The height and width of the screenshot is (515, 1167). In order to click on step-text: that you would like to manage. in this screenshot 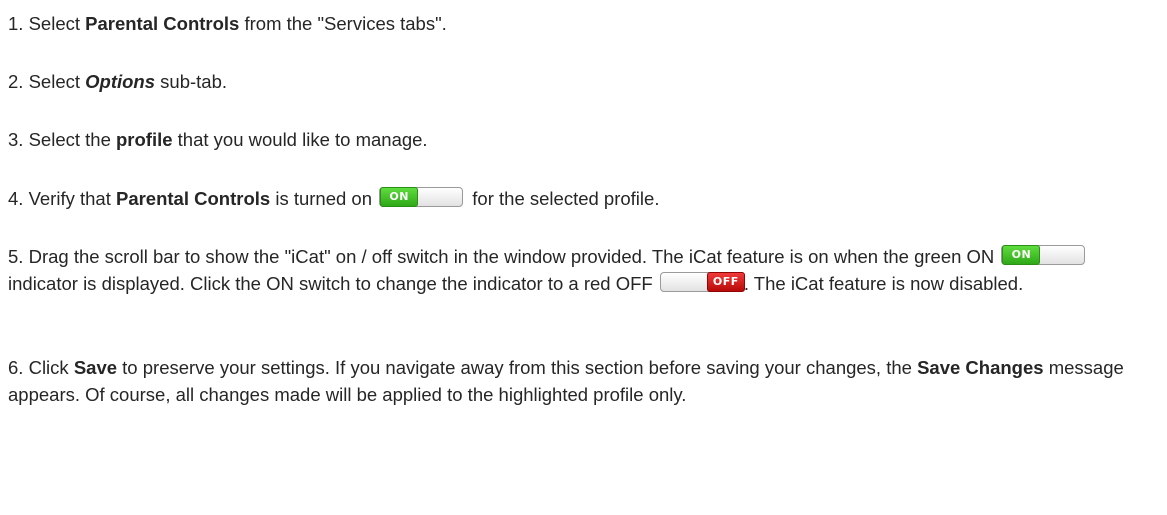, I will do `click(302, 139)`.